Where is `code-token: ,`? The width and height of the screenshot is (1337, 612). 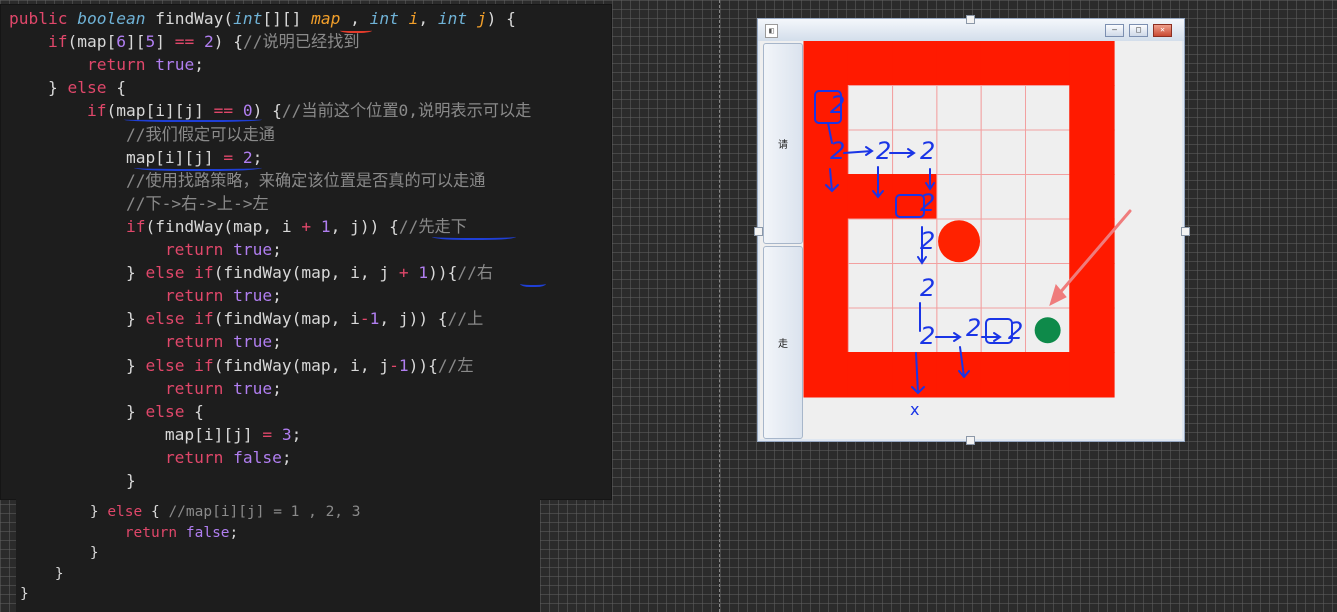
code-token: , is located at coordinates (428, 18).